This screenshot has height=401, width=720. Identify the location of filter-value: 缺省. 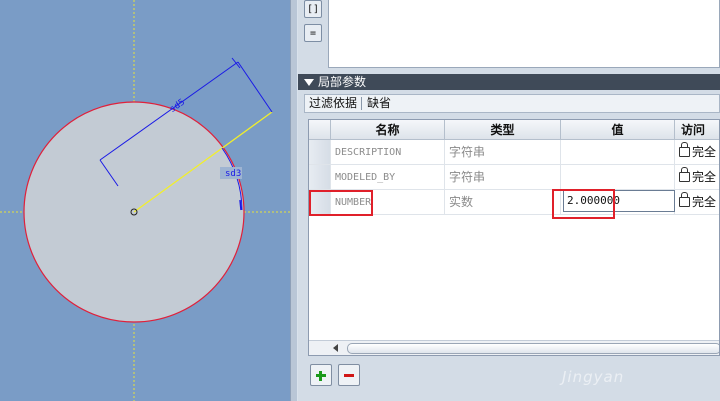
(379, 103).